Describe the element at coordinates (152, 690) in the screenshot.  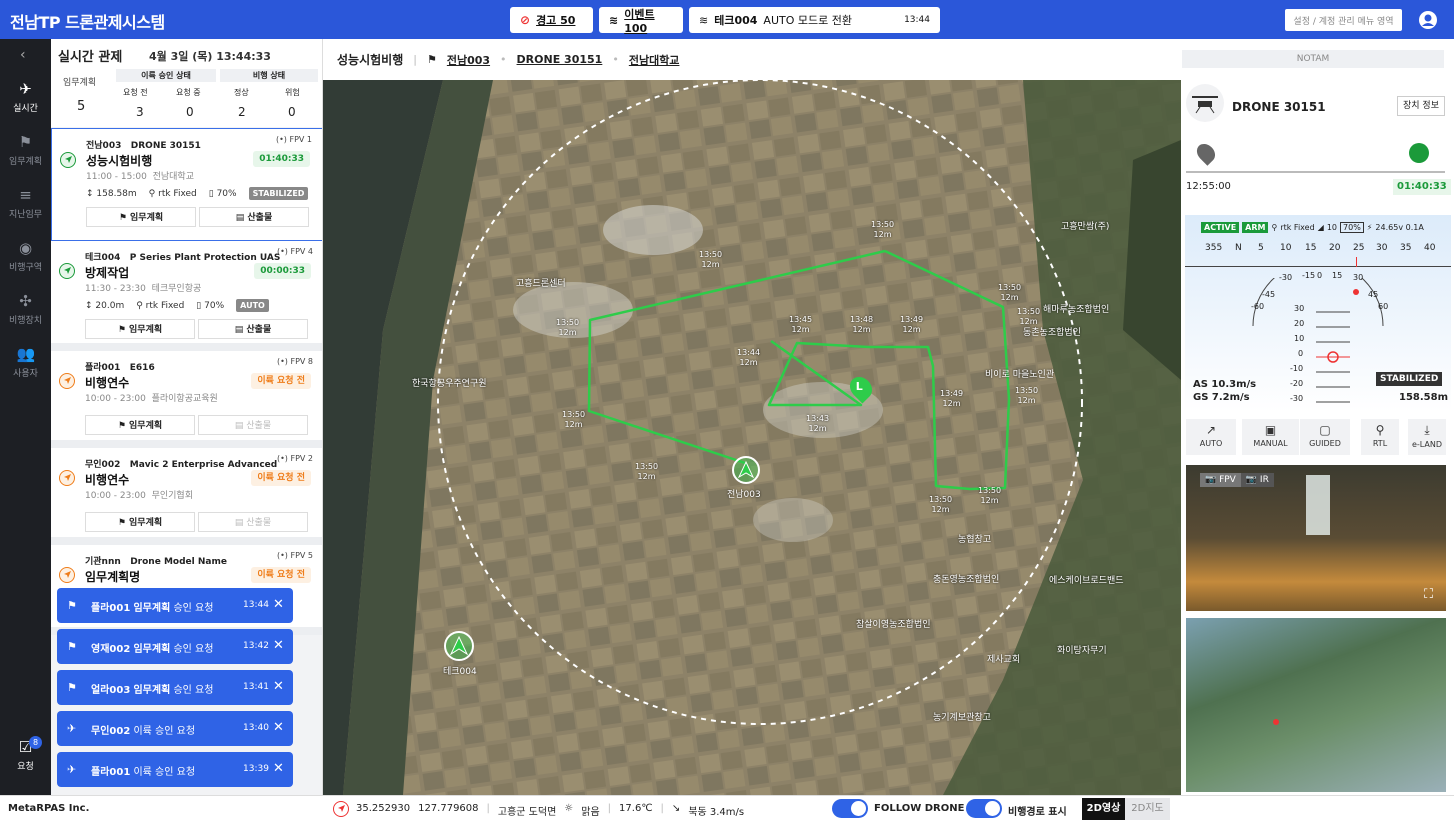
I see `toast-text: 얼라003 임무계획 승인 요청` at that location.